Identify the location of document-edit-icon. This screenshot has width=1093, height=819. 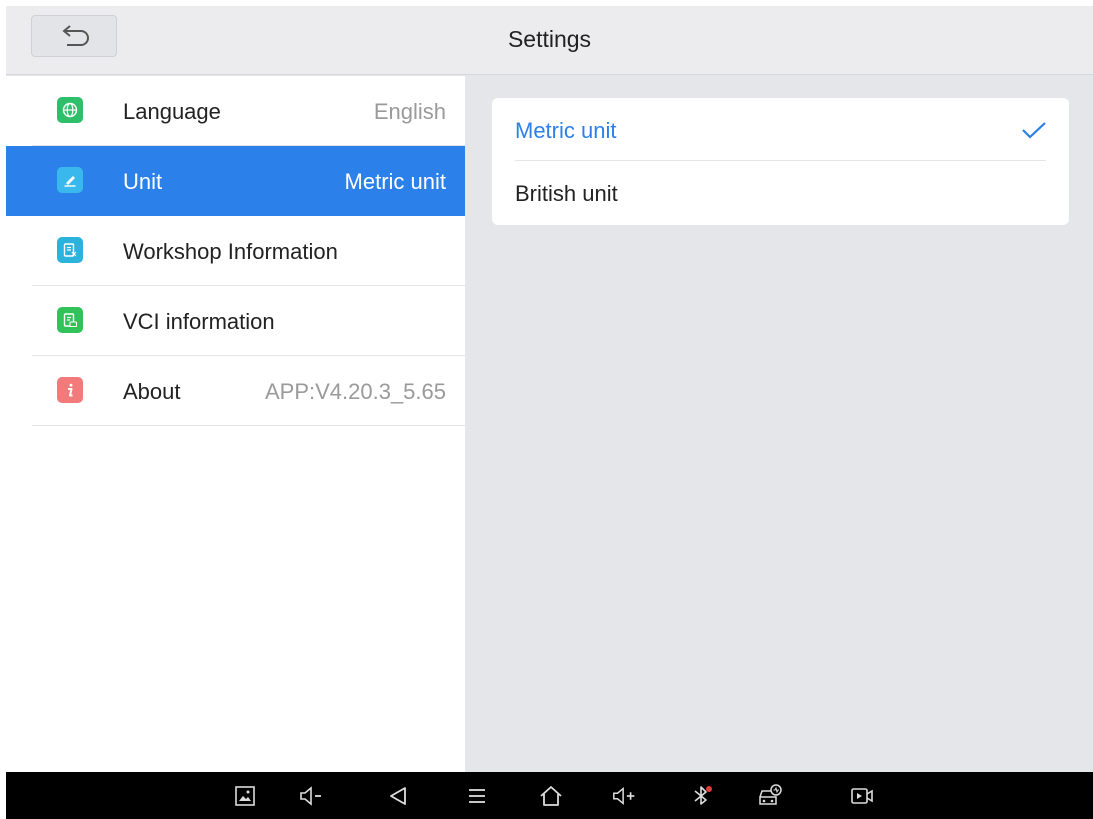
(70, 250).